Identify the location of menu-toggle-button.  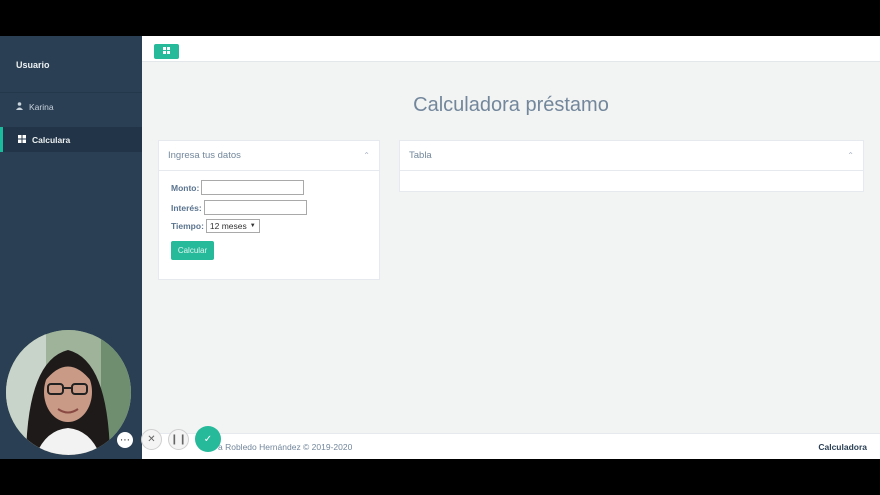
(166, 51).